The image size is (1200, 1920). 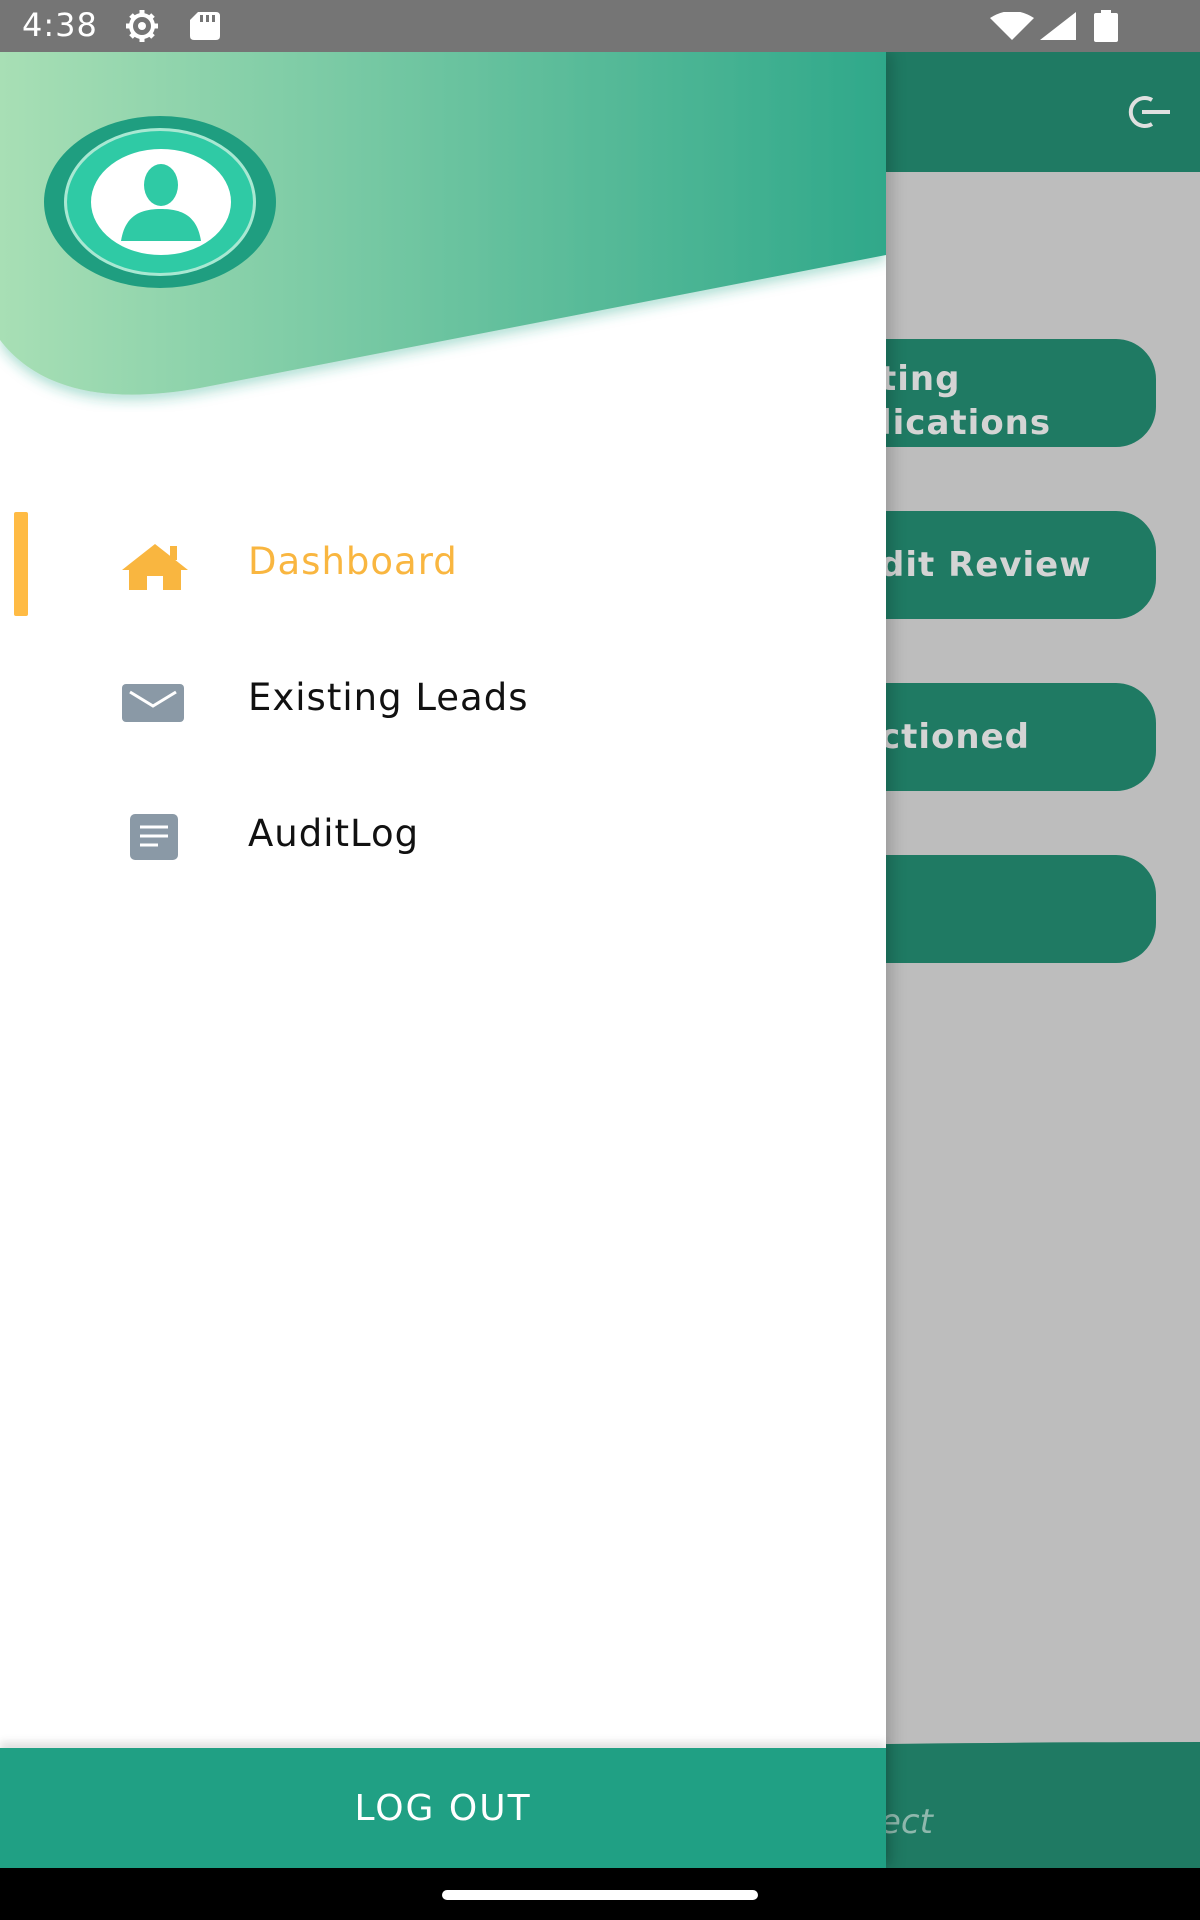 What do you see at coordinates (443, 839) in the screenshot?
I see `menu-item-auditlog: AuditLog` at bounding box center [443, 839].